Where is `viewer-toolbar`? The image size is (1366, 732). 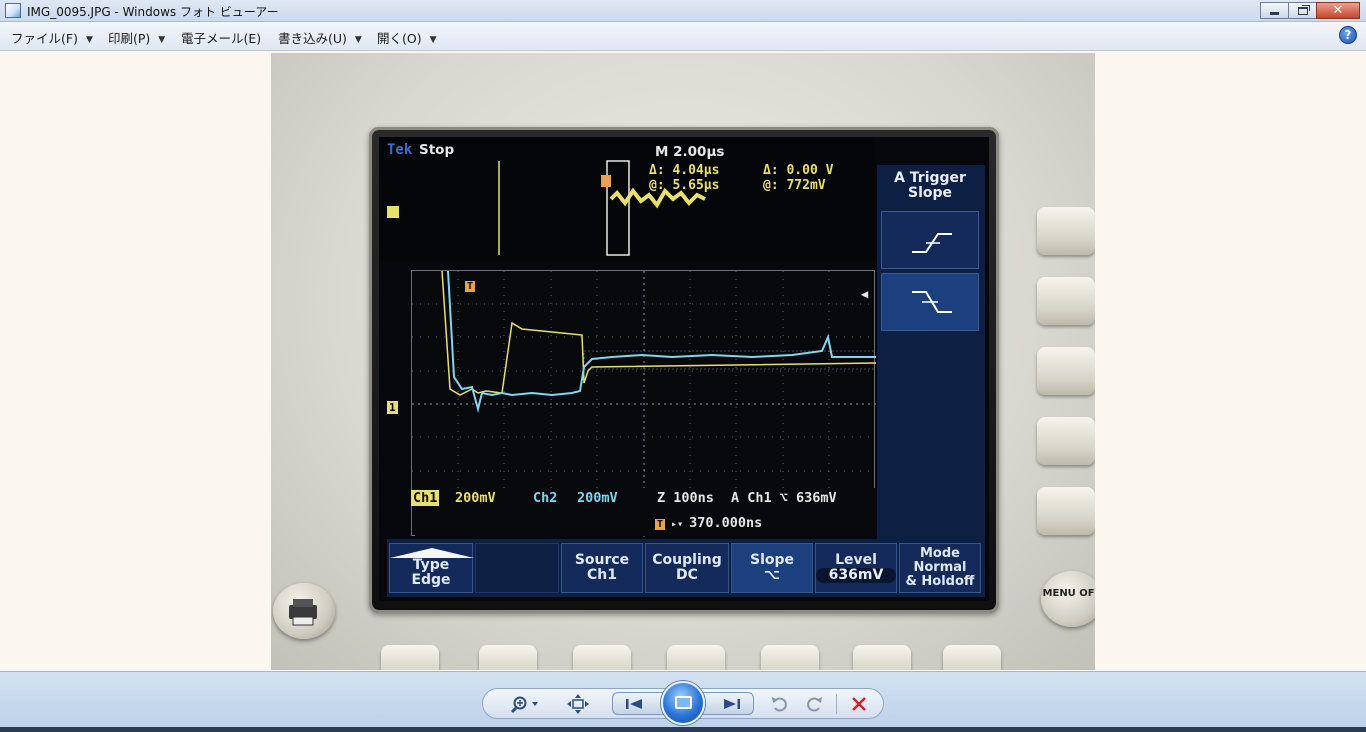
viewer-toolbar is located at coordinates (683, 701).